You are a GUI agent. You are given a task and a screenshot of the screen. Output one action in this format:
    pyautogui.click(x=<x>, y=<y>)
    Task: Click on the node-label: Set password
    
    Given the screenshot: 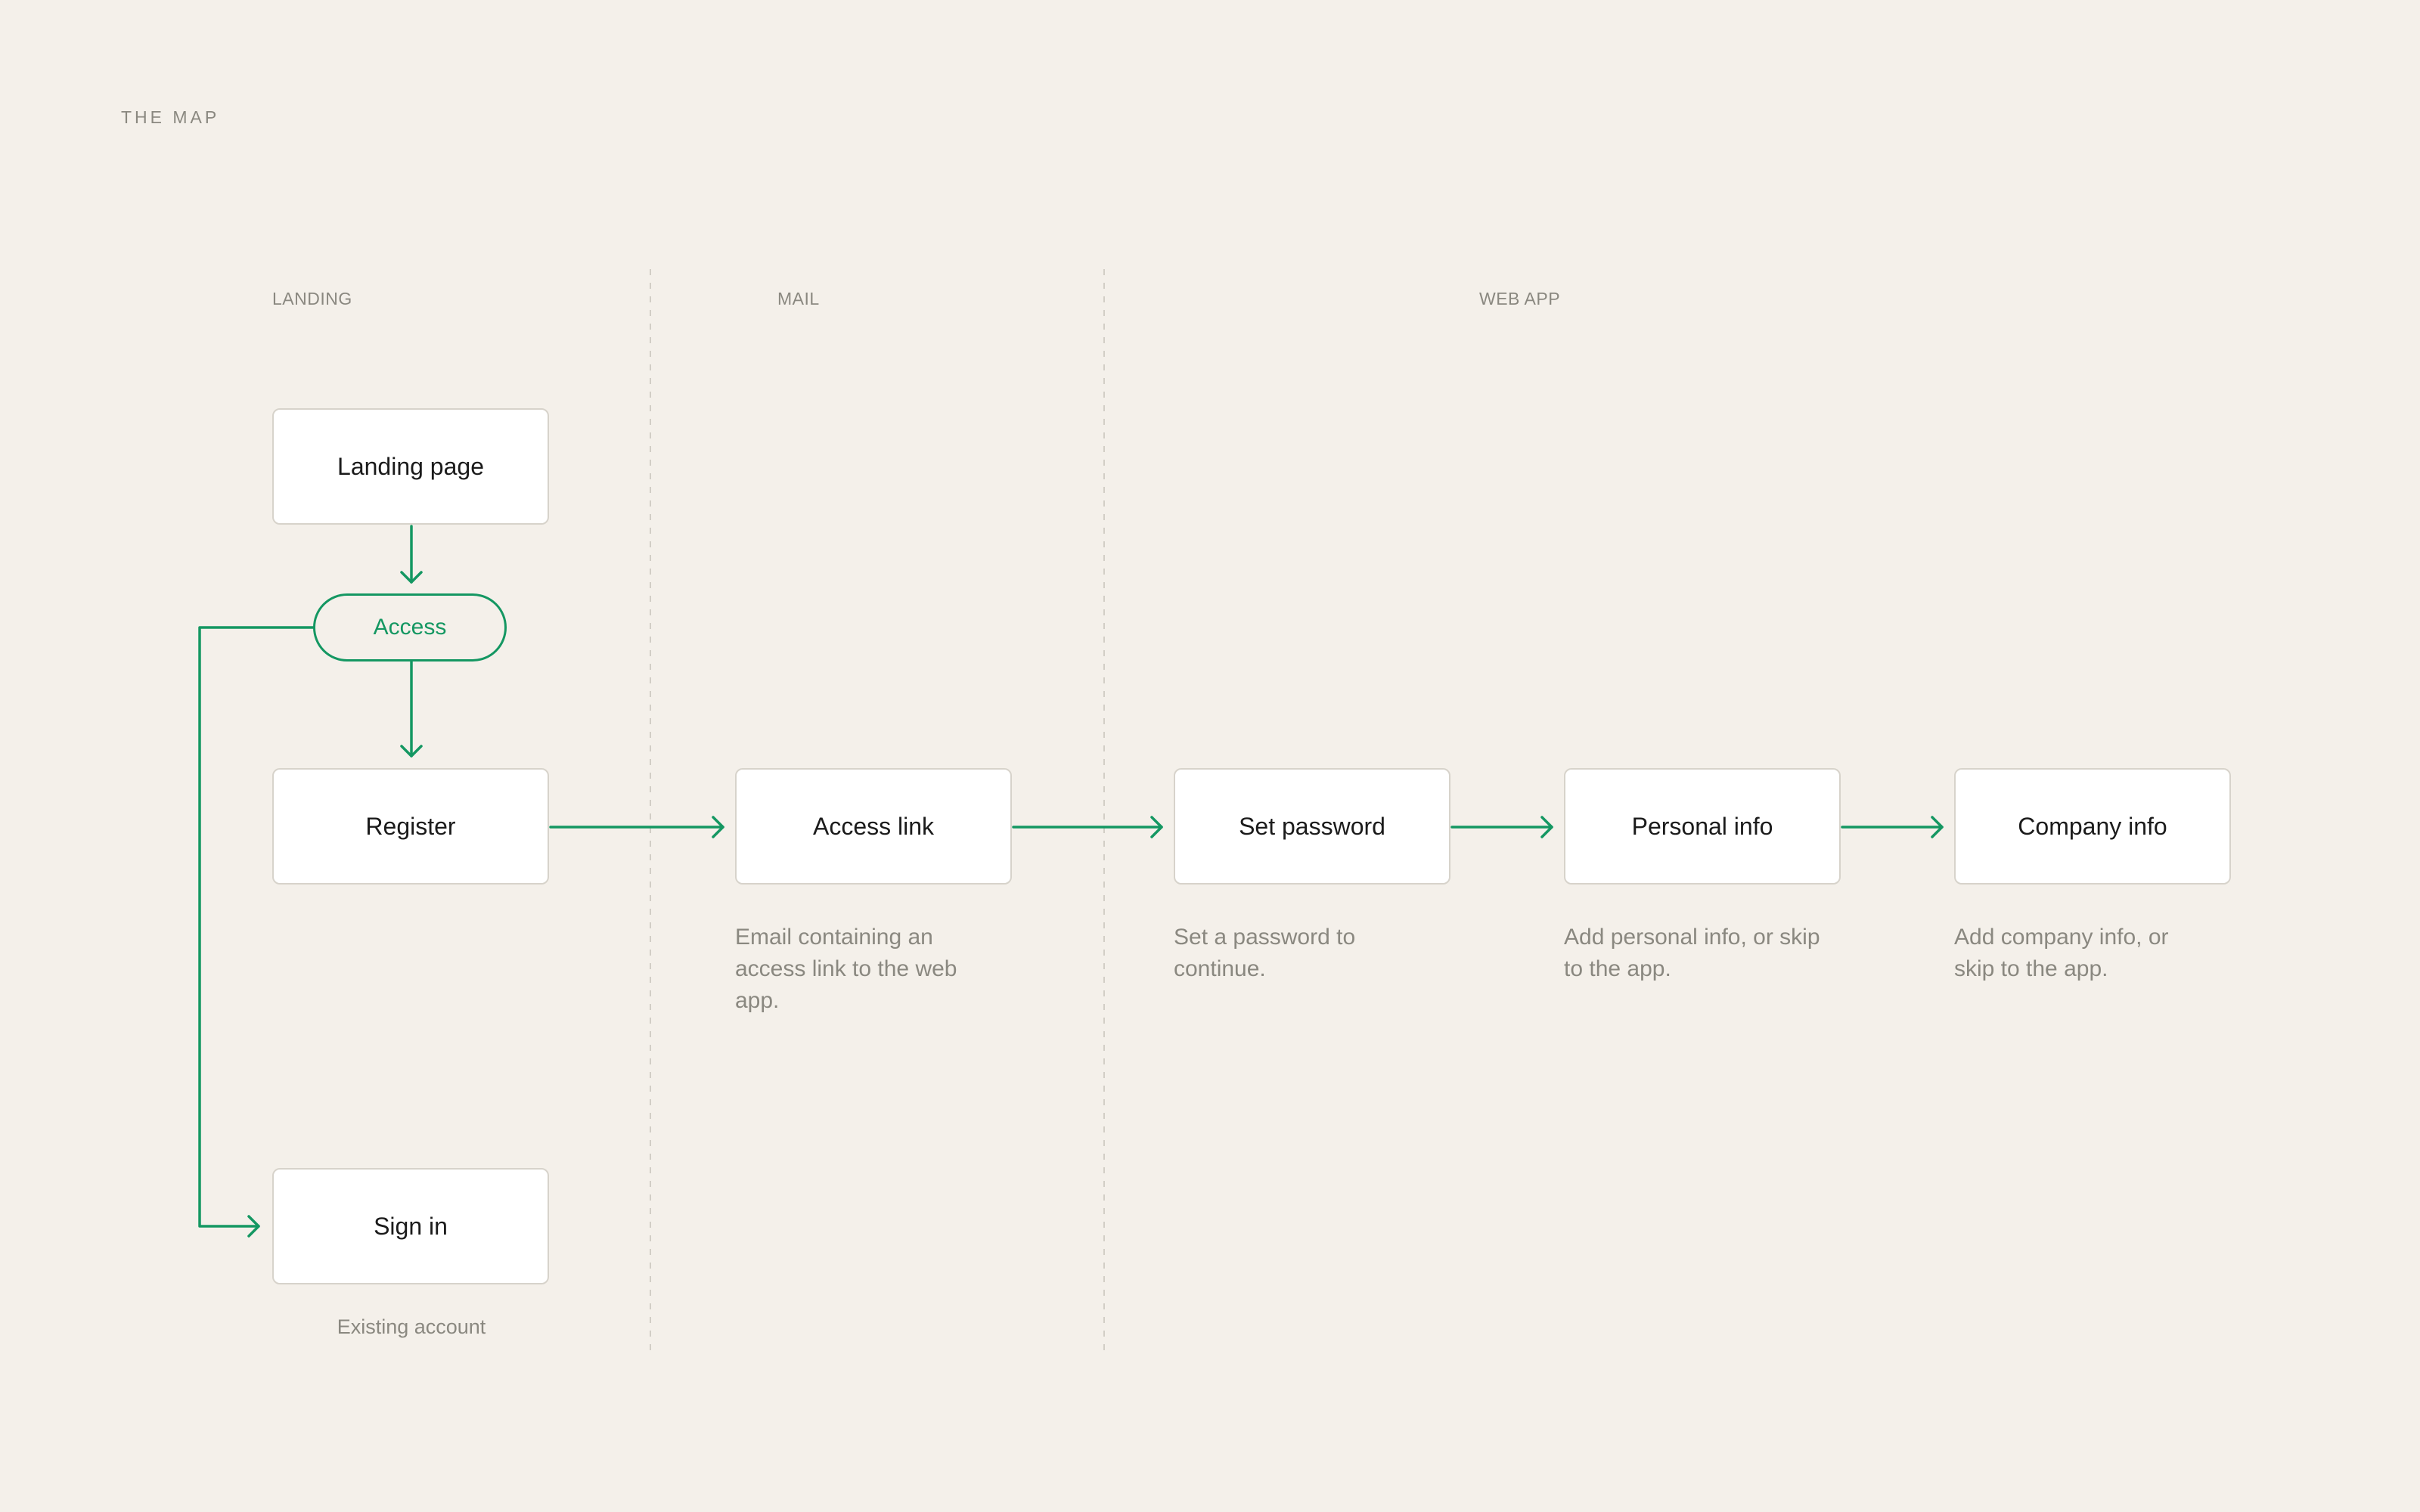 What is the action you would take?
    pyautogui.click(x=1312, y=826)
    